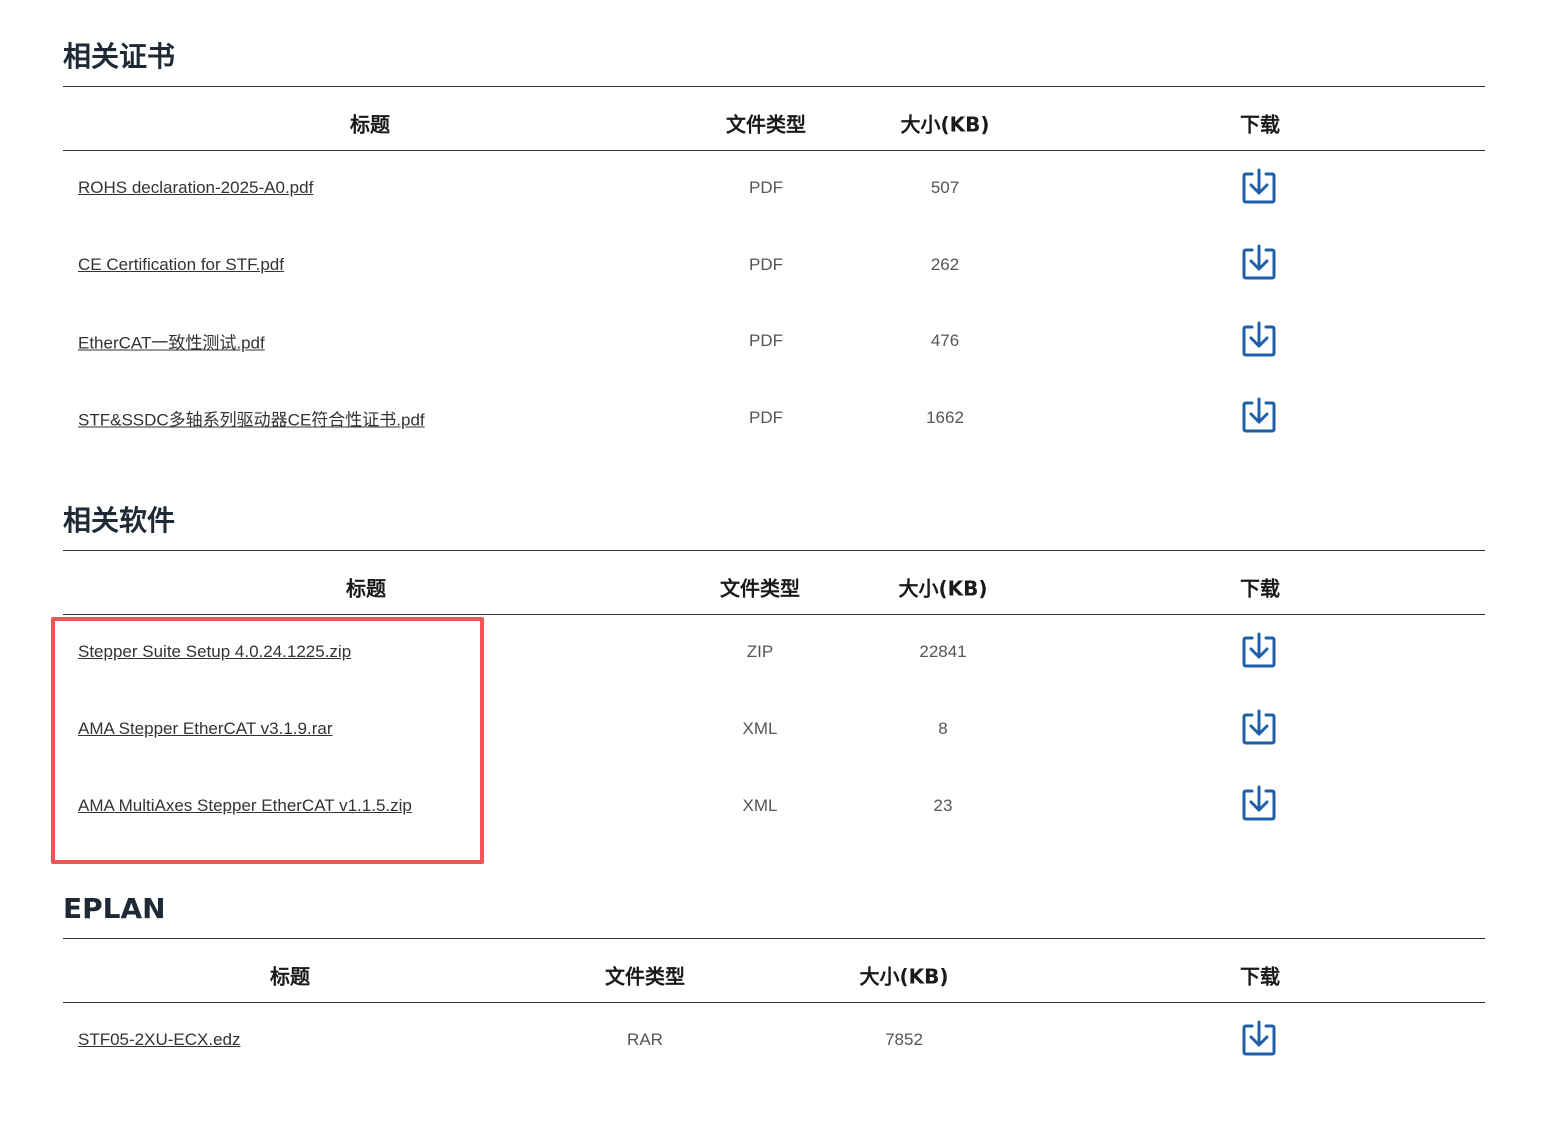 This screenshot has height=1143, width=1554. Describe the element at coordinates (159, 1040) in the screenshot. I see `file-link: STF05-2XU-ECX.edz` at that location.